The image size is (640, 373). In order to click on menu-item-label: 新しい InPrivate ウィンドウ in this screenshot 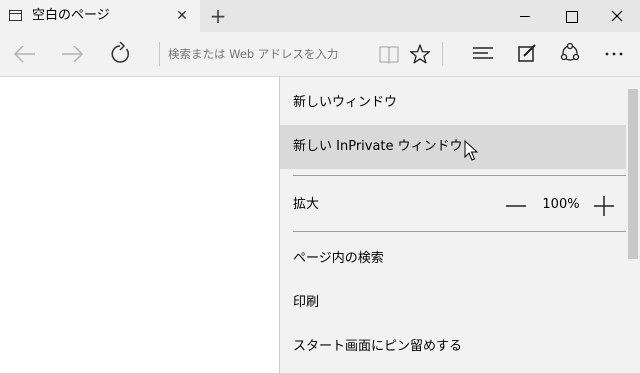, I will do `click(378, 146)`.